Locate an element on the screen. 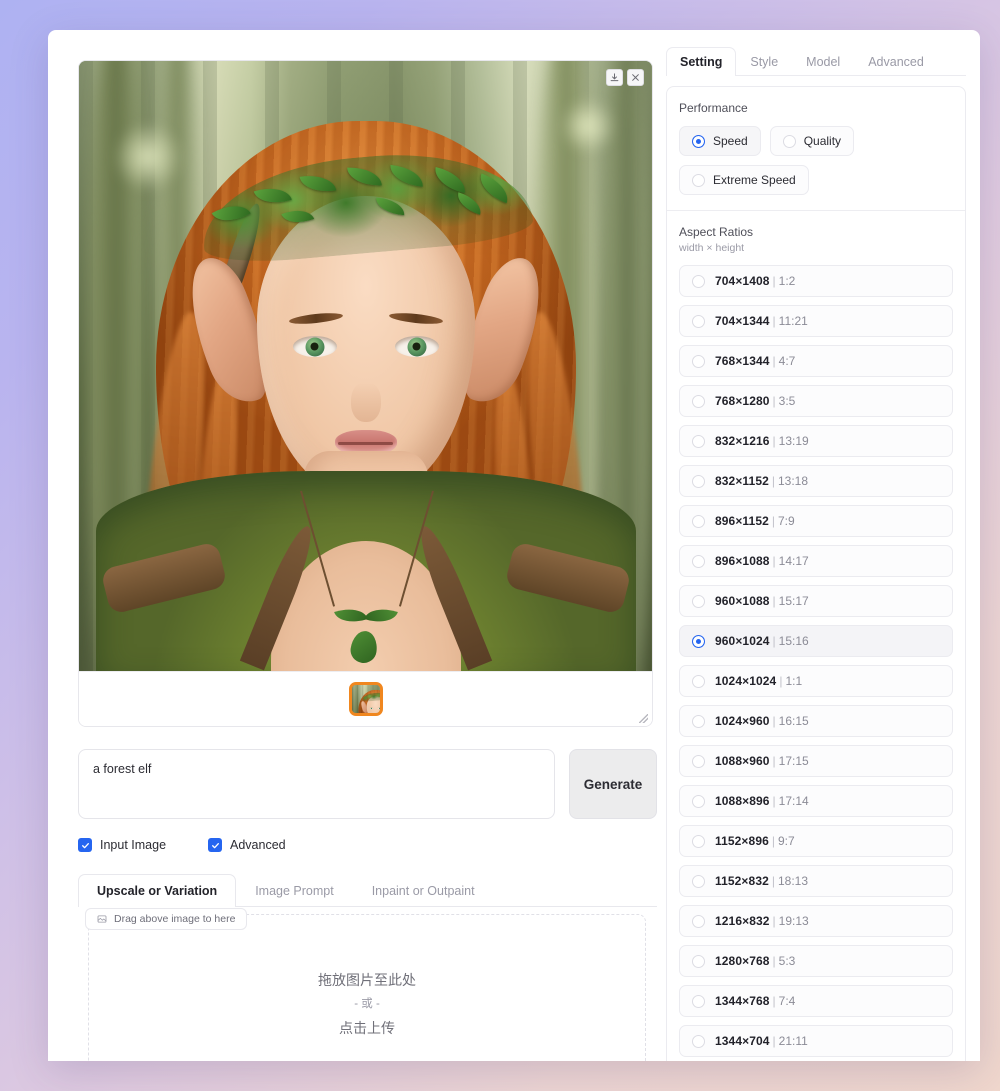 The width and height of the screenshot is (1000, 1091). generate-button: Generate is located at coordinates (613, 784).